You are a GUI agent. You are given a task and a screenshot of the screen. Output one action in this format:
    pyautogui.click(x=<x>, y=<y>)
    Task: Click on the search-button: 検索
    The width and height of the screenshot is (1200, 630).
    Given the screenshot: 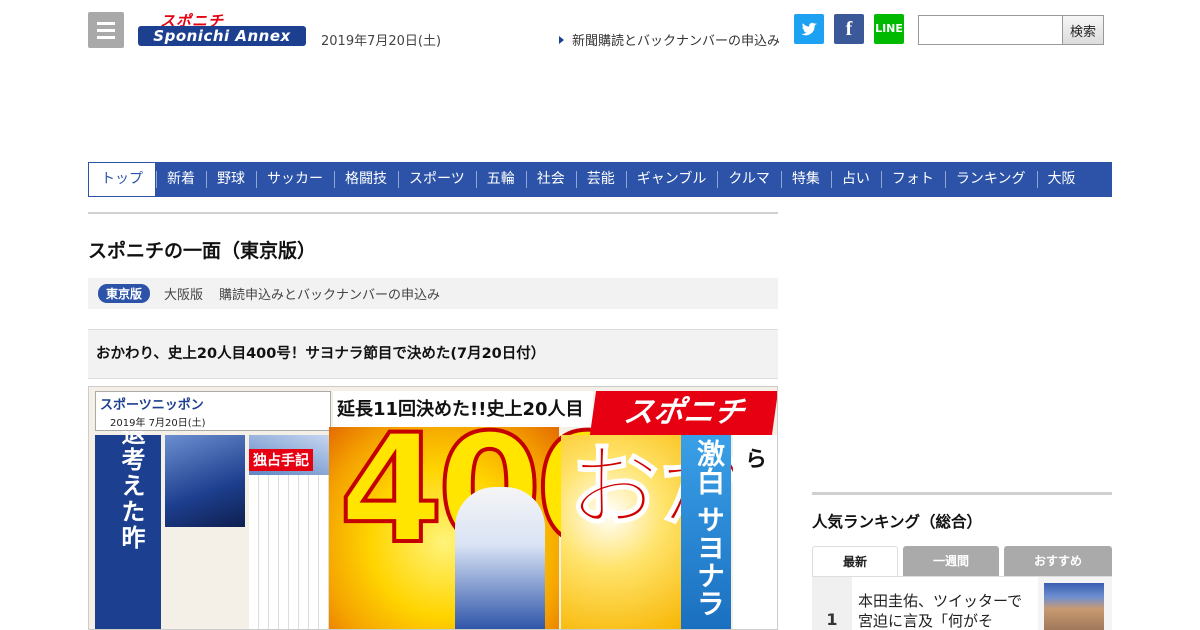 What is the action you would take?
    pyautogui.click(x=1083, y=30)
    